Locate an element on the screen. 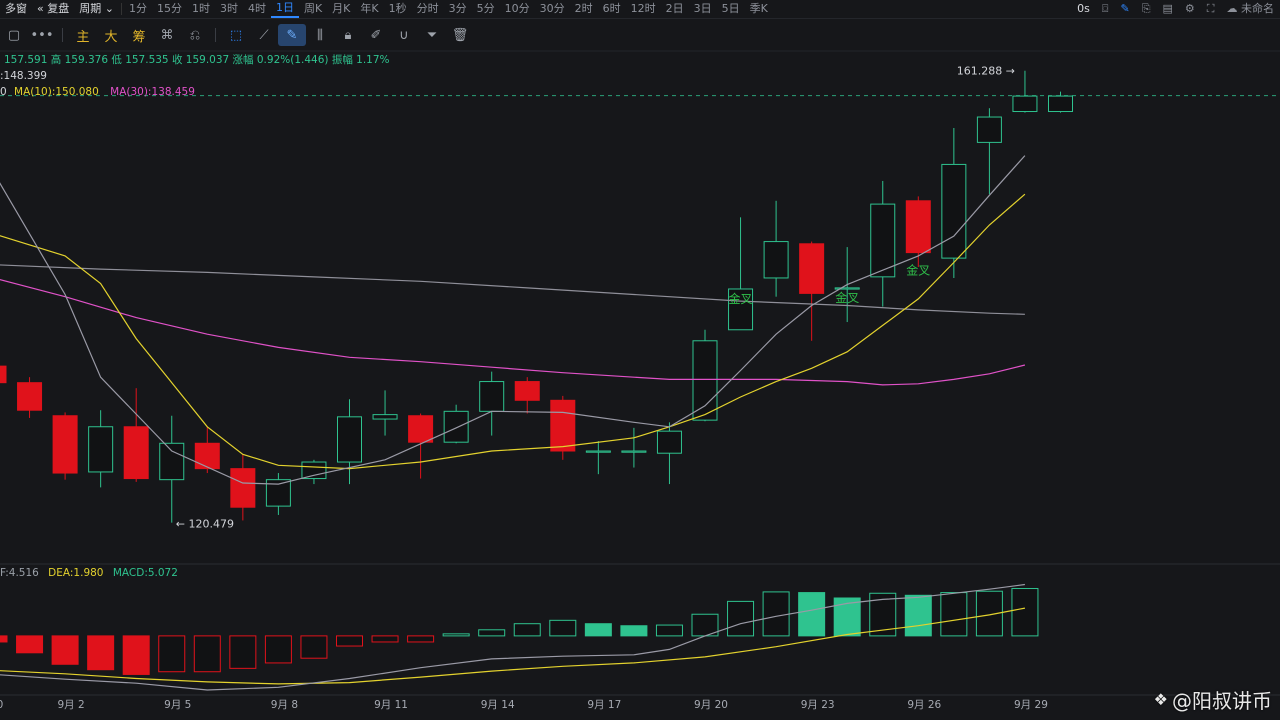 The image size is (1280, 720). camera-icon: ⌼ is located at coordinates (1105, 9).